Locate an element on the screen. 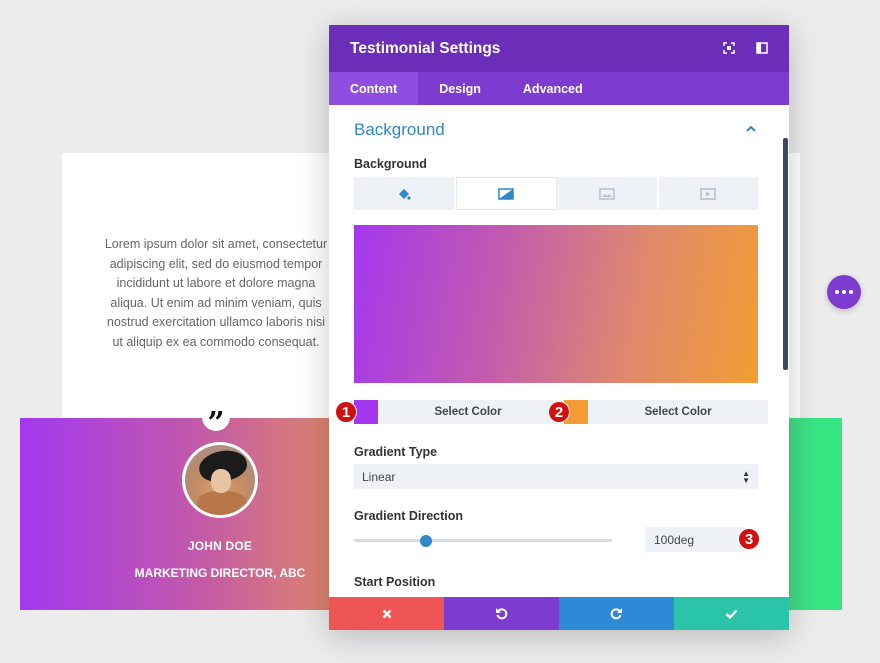 Image resolution: width=880 pixels, height=663 pixels. background-type-tabs is located at coordinates (556, 193).